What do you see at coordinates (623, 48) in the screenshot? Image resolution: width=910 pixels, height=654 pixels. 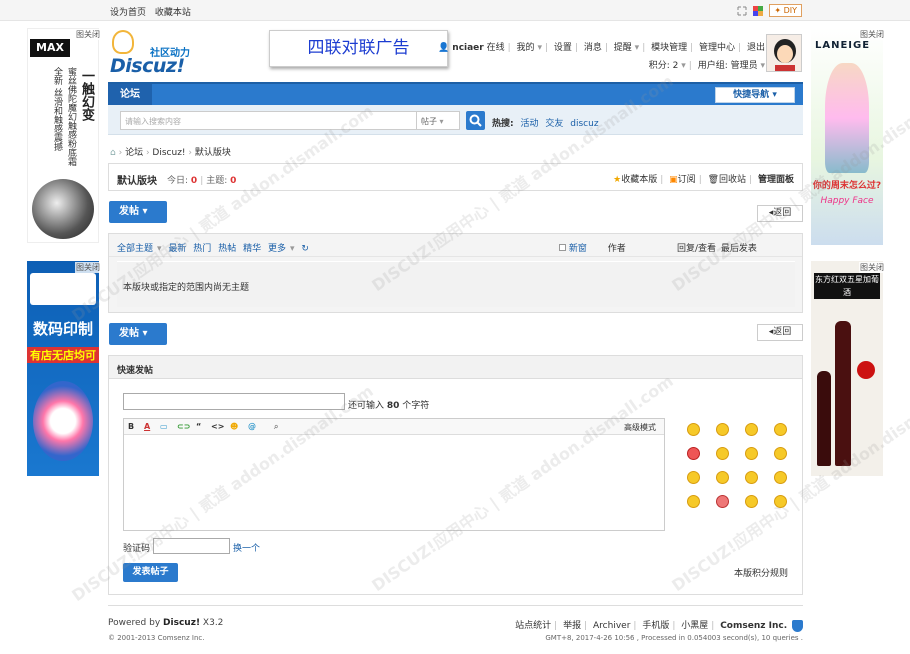 I see `notifications-menu: 提醒` at bounding box center [623, 48].